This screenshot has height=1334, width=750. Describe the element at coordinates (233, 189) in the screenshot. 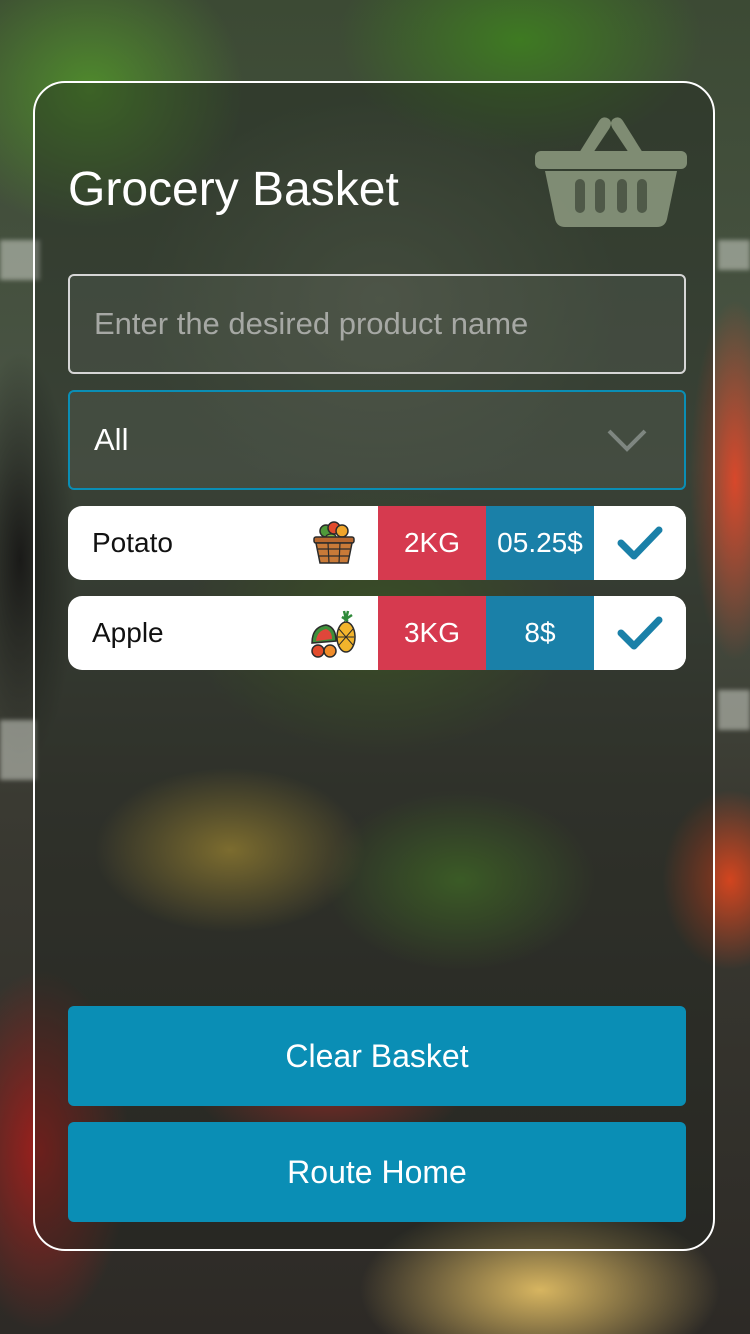

I see `page-title: Grocery Basket` at that location.